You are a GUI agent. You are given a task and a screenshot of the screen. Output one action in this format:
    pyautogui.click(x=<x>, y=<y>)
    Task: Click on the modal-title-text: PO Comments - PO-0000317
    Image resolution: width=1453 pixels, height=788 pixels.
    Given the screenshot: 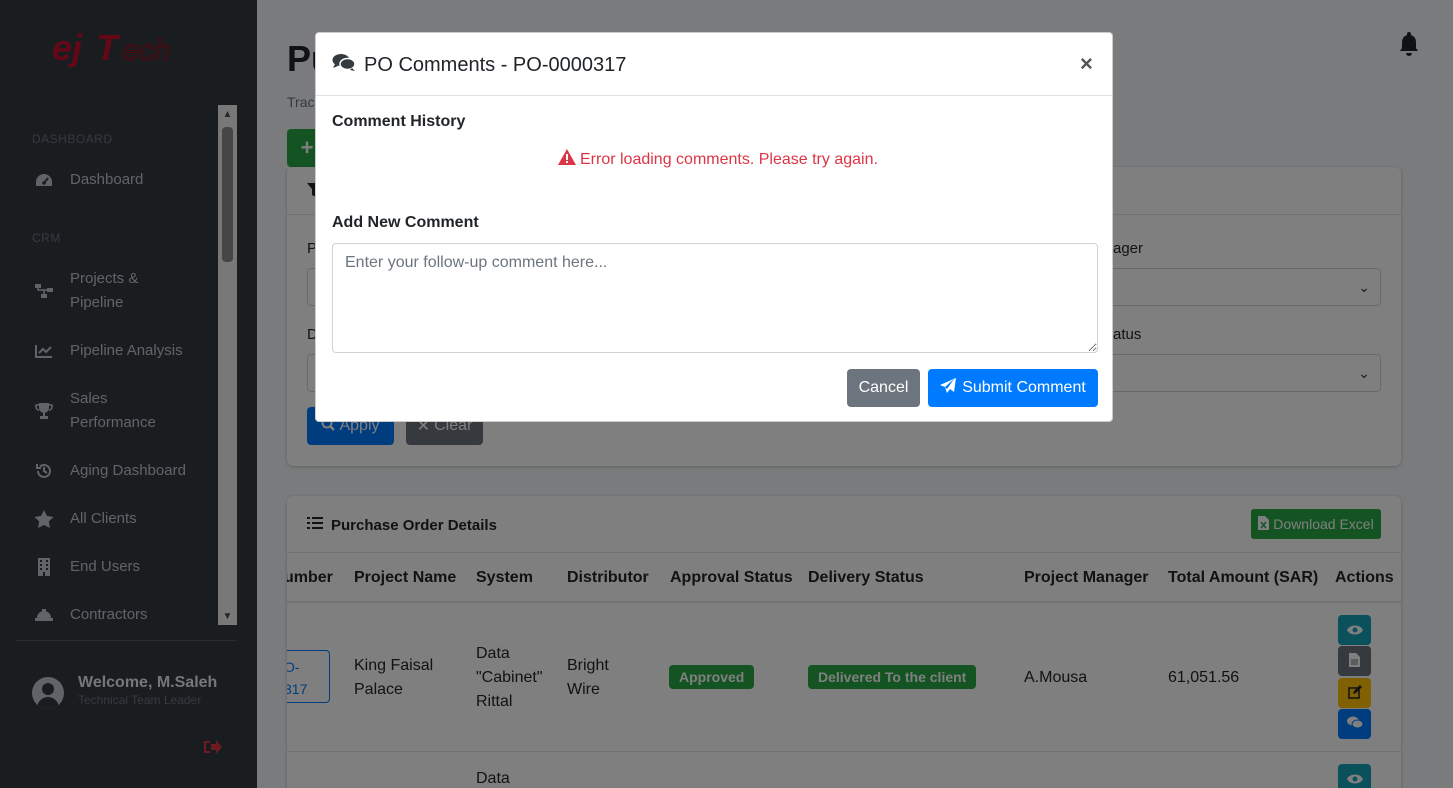 What is the action you would take?
    pyautogui.click(x=495, y=64)
    